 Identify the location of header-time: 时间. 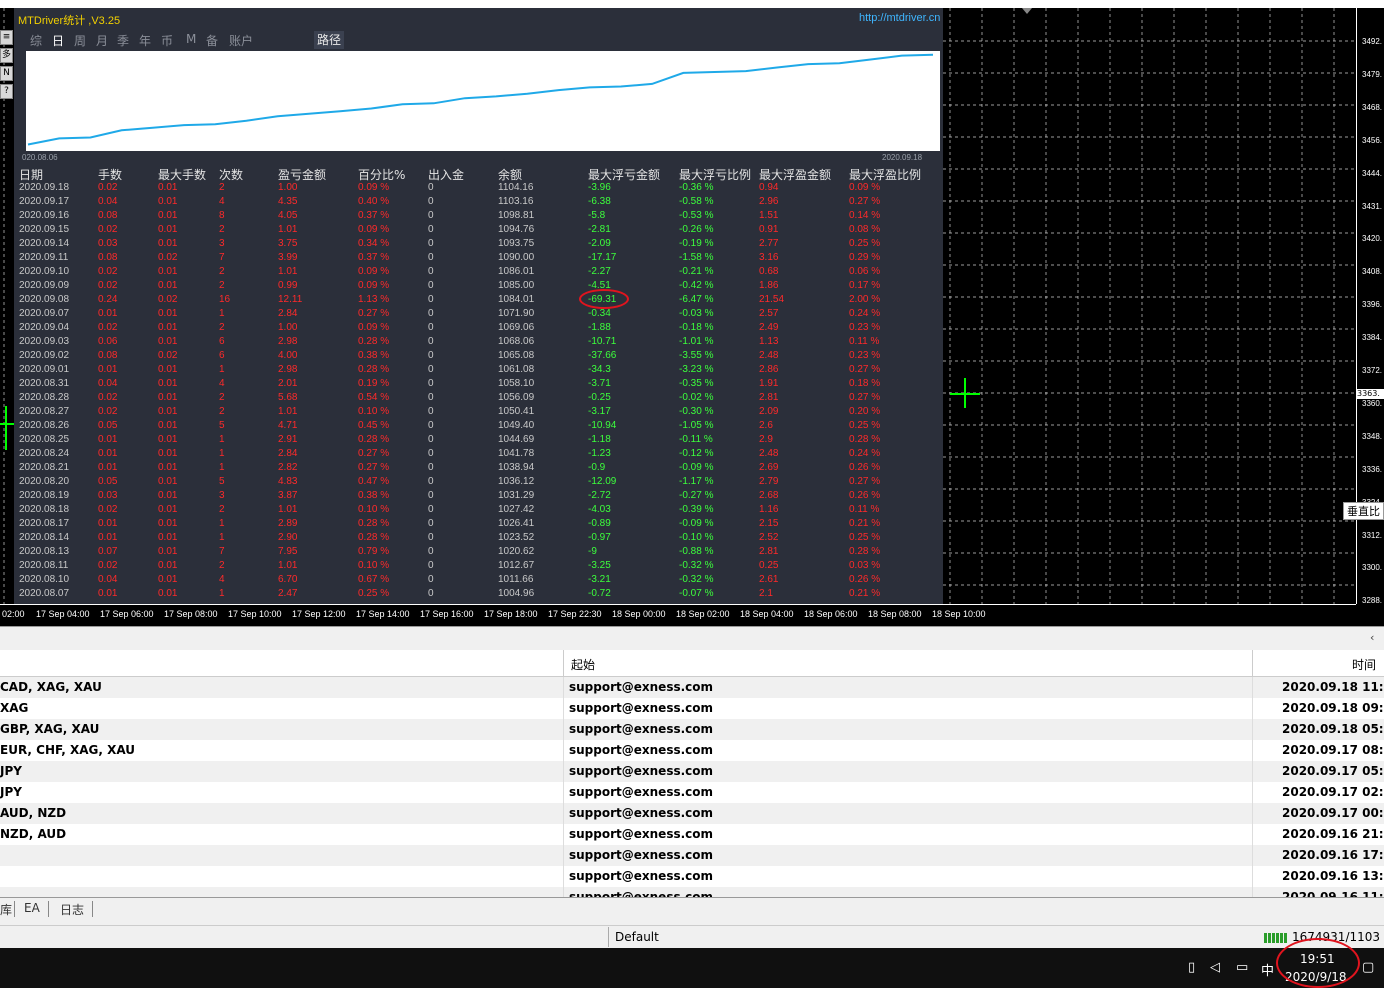
(1364, 664).